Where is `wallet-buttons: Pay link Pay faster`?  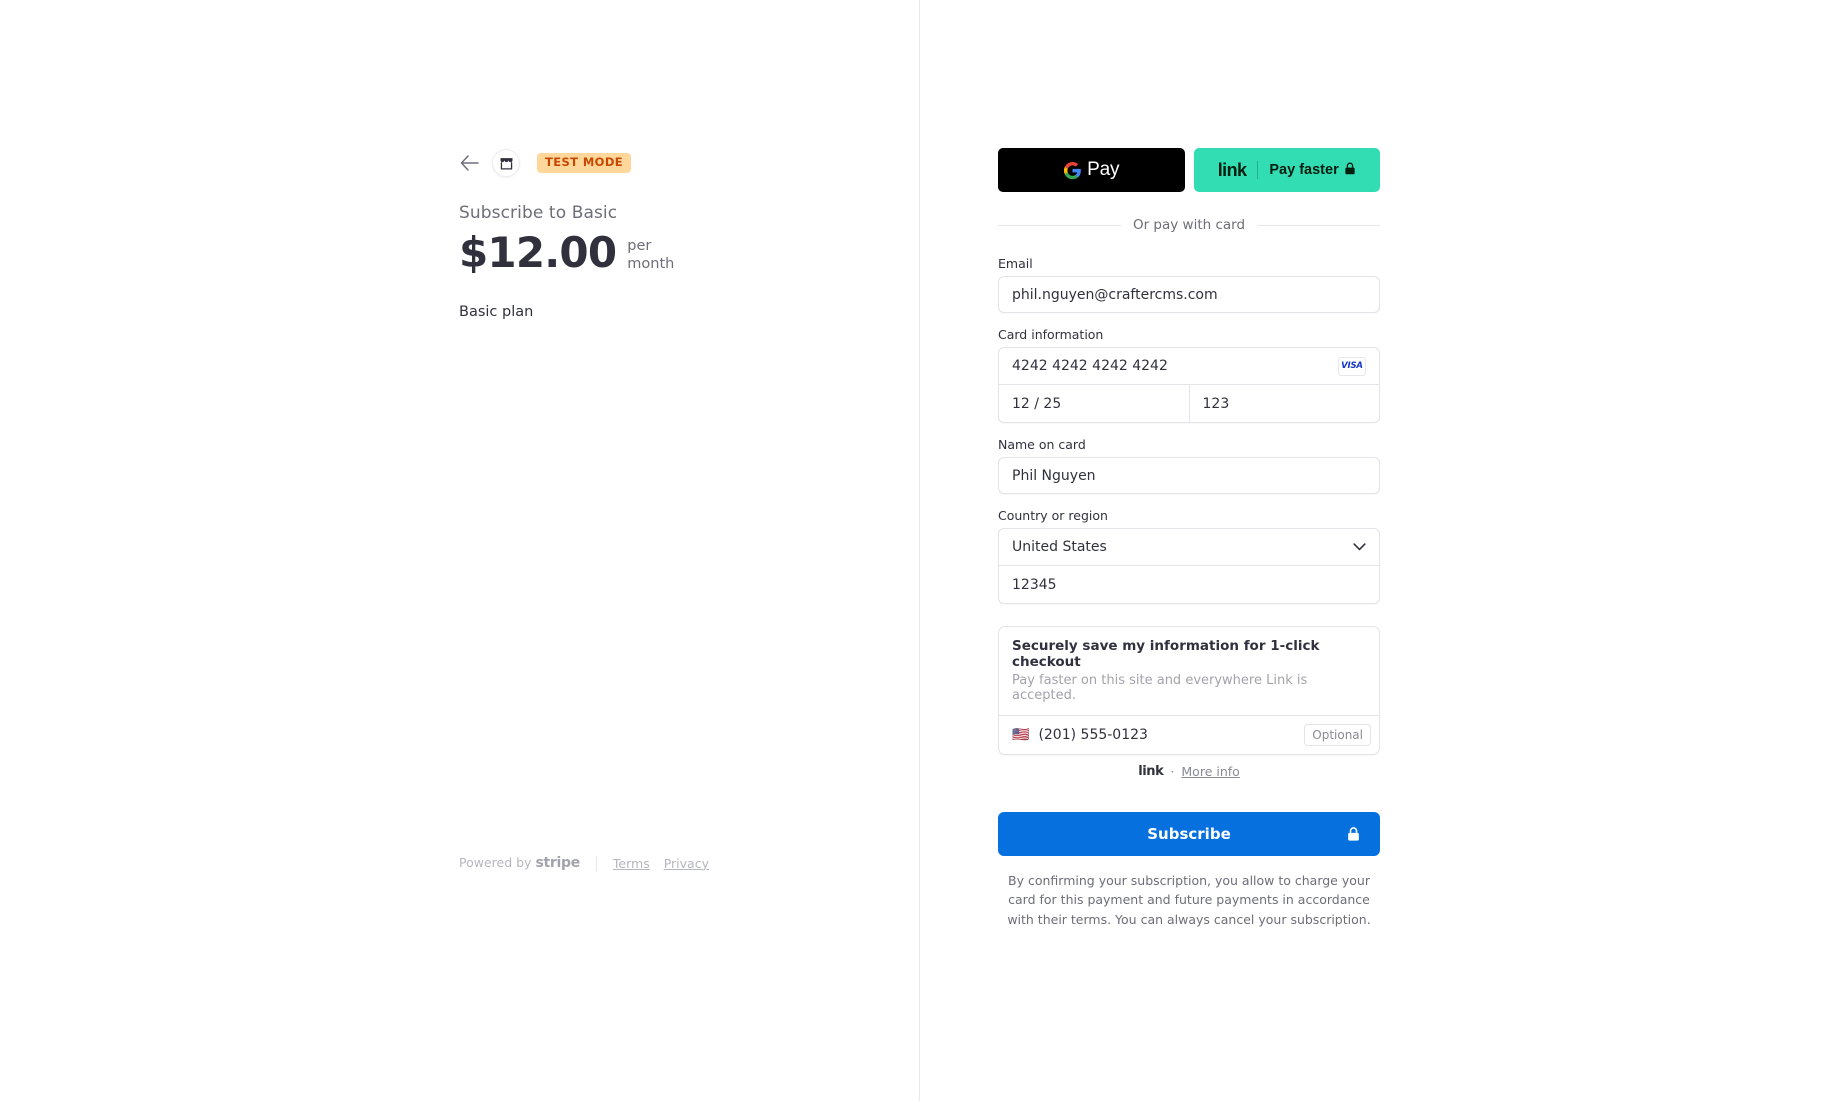 wallet-buttons: Pay link Pay faster is located at coordinates (1189, 170).